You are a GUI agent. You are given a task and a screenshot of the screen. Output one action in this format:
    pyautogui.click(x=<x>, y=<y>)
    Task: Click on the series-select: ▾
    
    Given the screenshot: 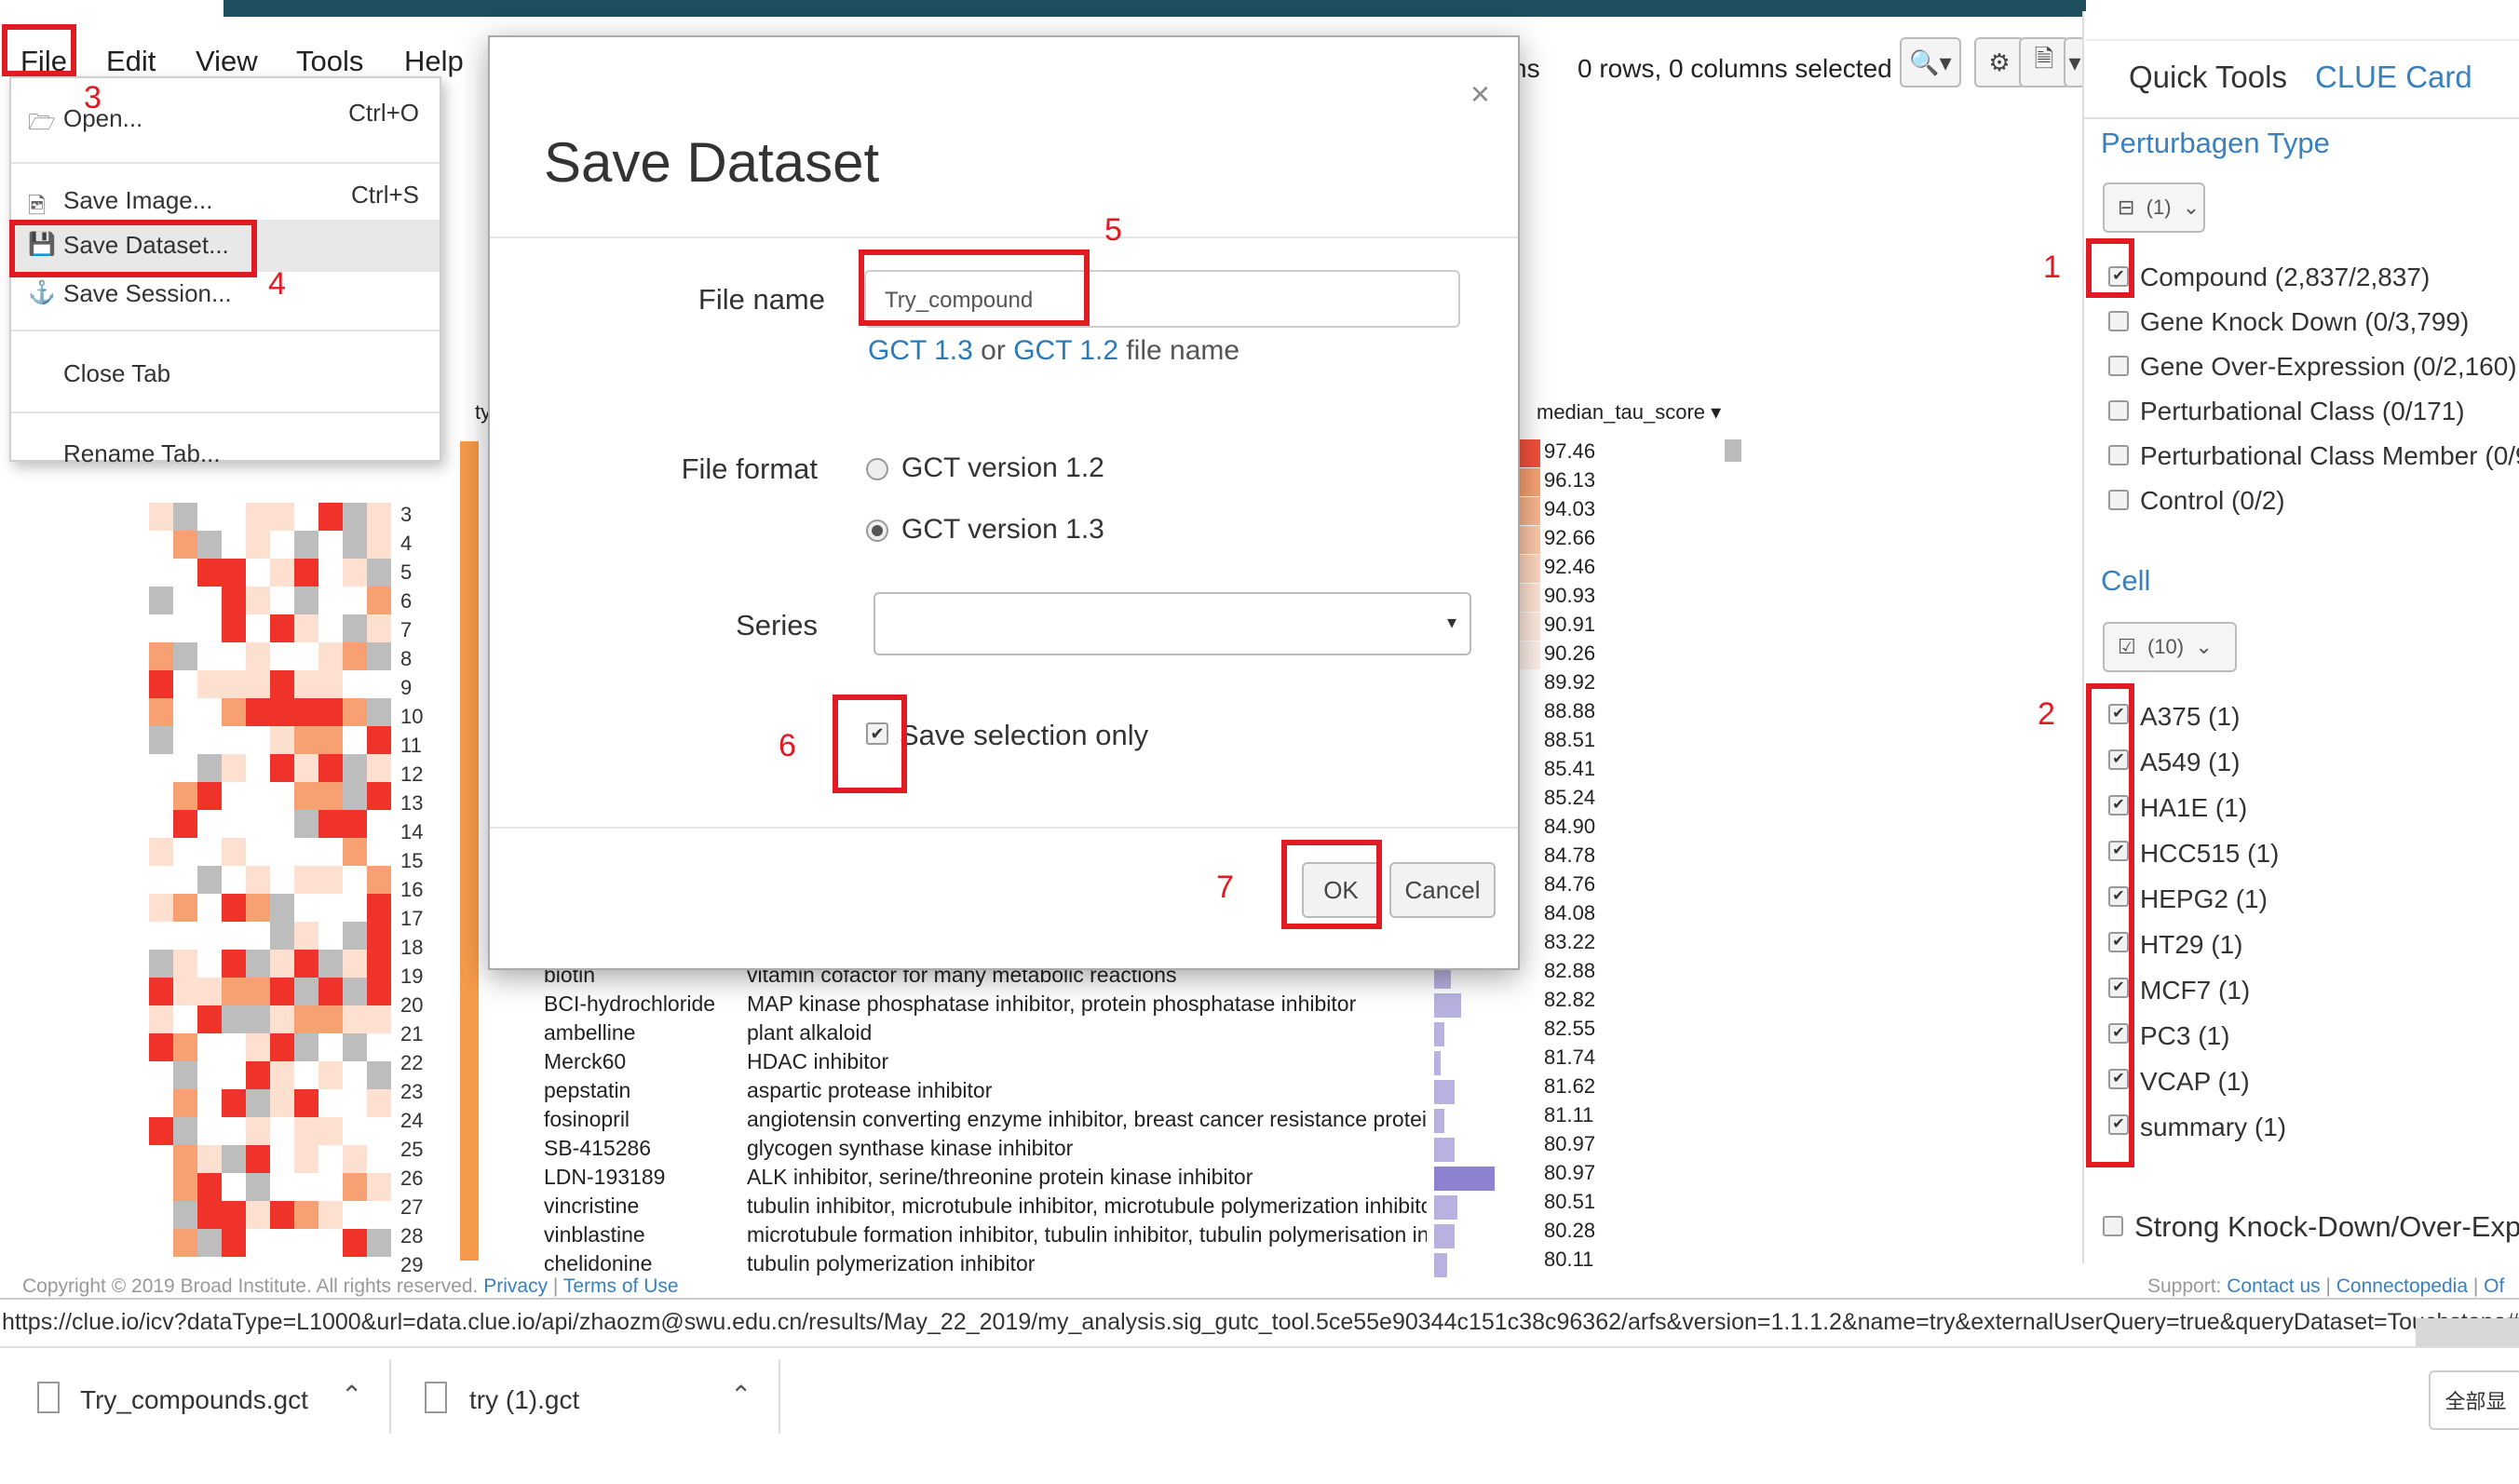 What is the action you would take?
    pyautogui.click(x=1173, y=623)
    